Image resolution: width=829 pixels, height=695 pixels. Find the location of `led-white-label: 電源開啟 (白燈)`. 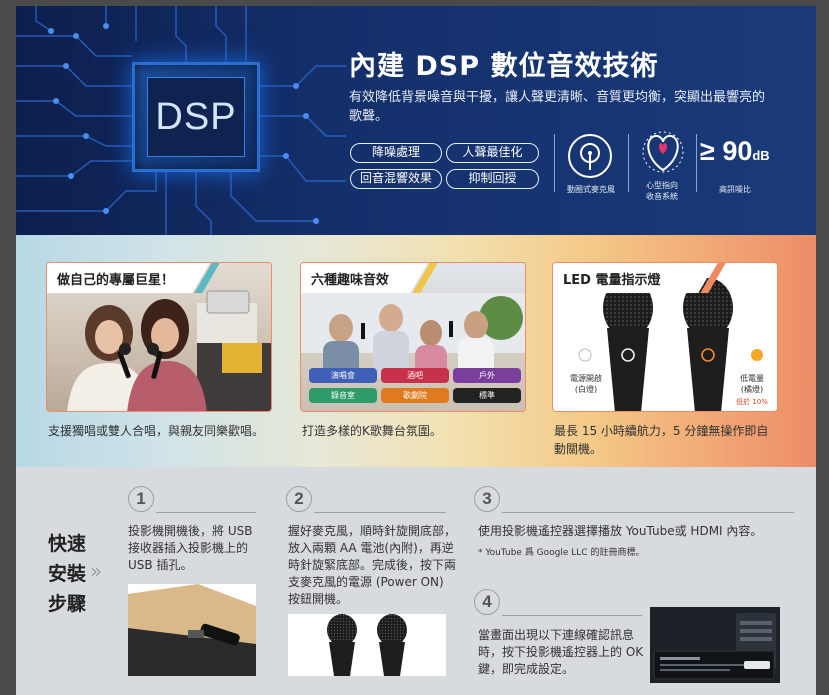

led-white-label: 電源開啟 (白燈) is located at coordinates (586, 384).